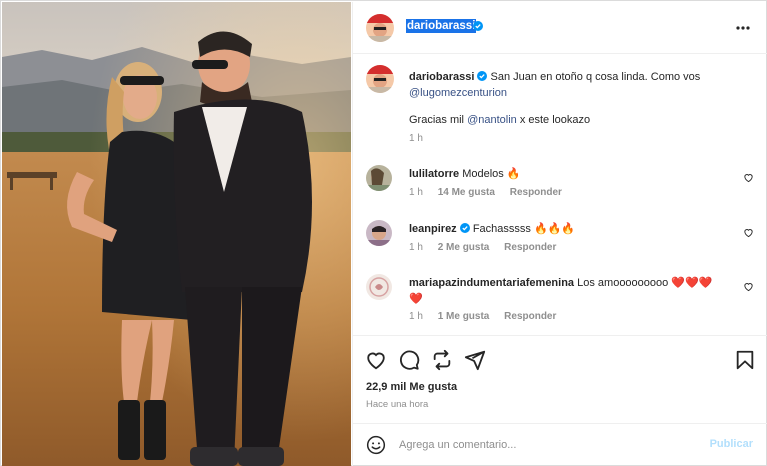 This screenshot has height=466, width=767. What do you see at coordinates (475, 360) in the screenshot?
I see `share-send-icon` at bounding box center [475, 360].